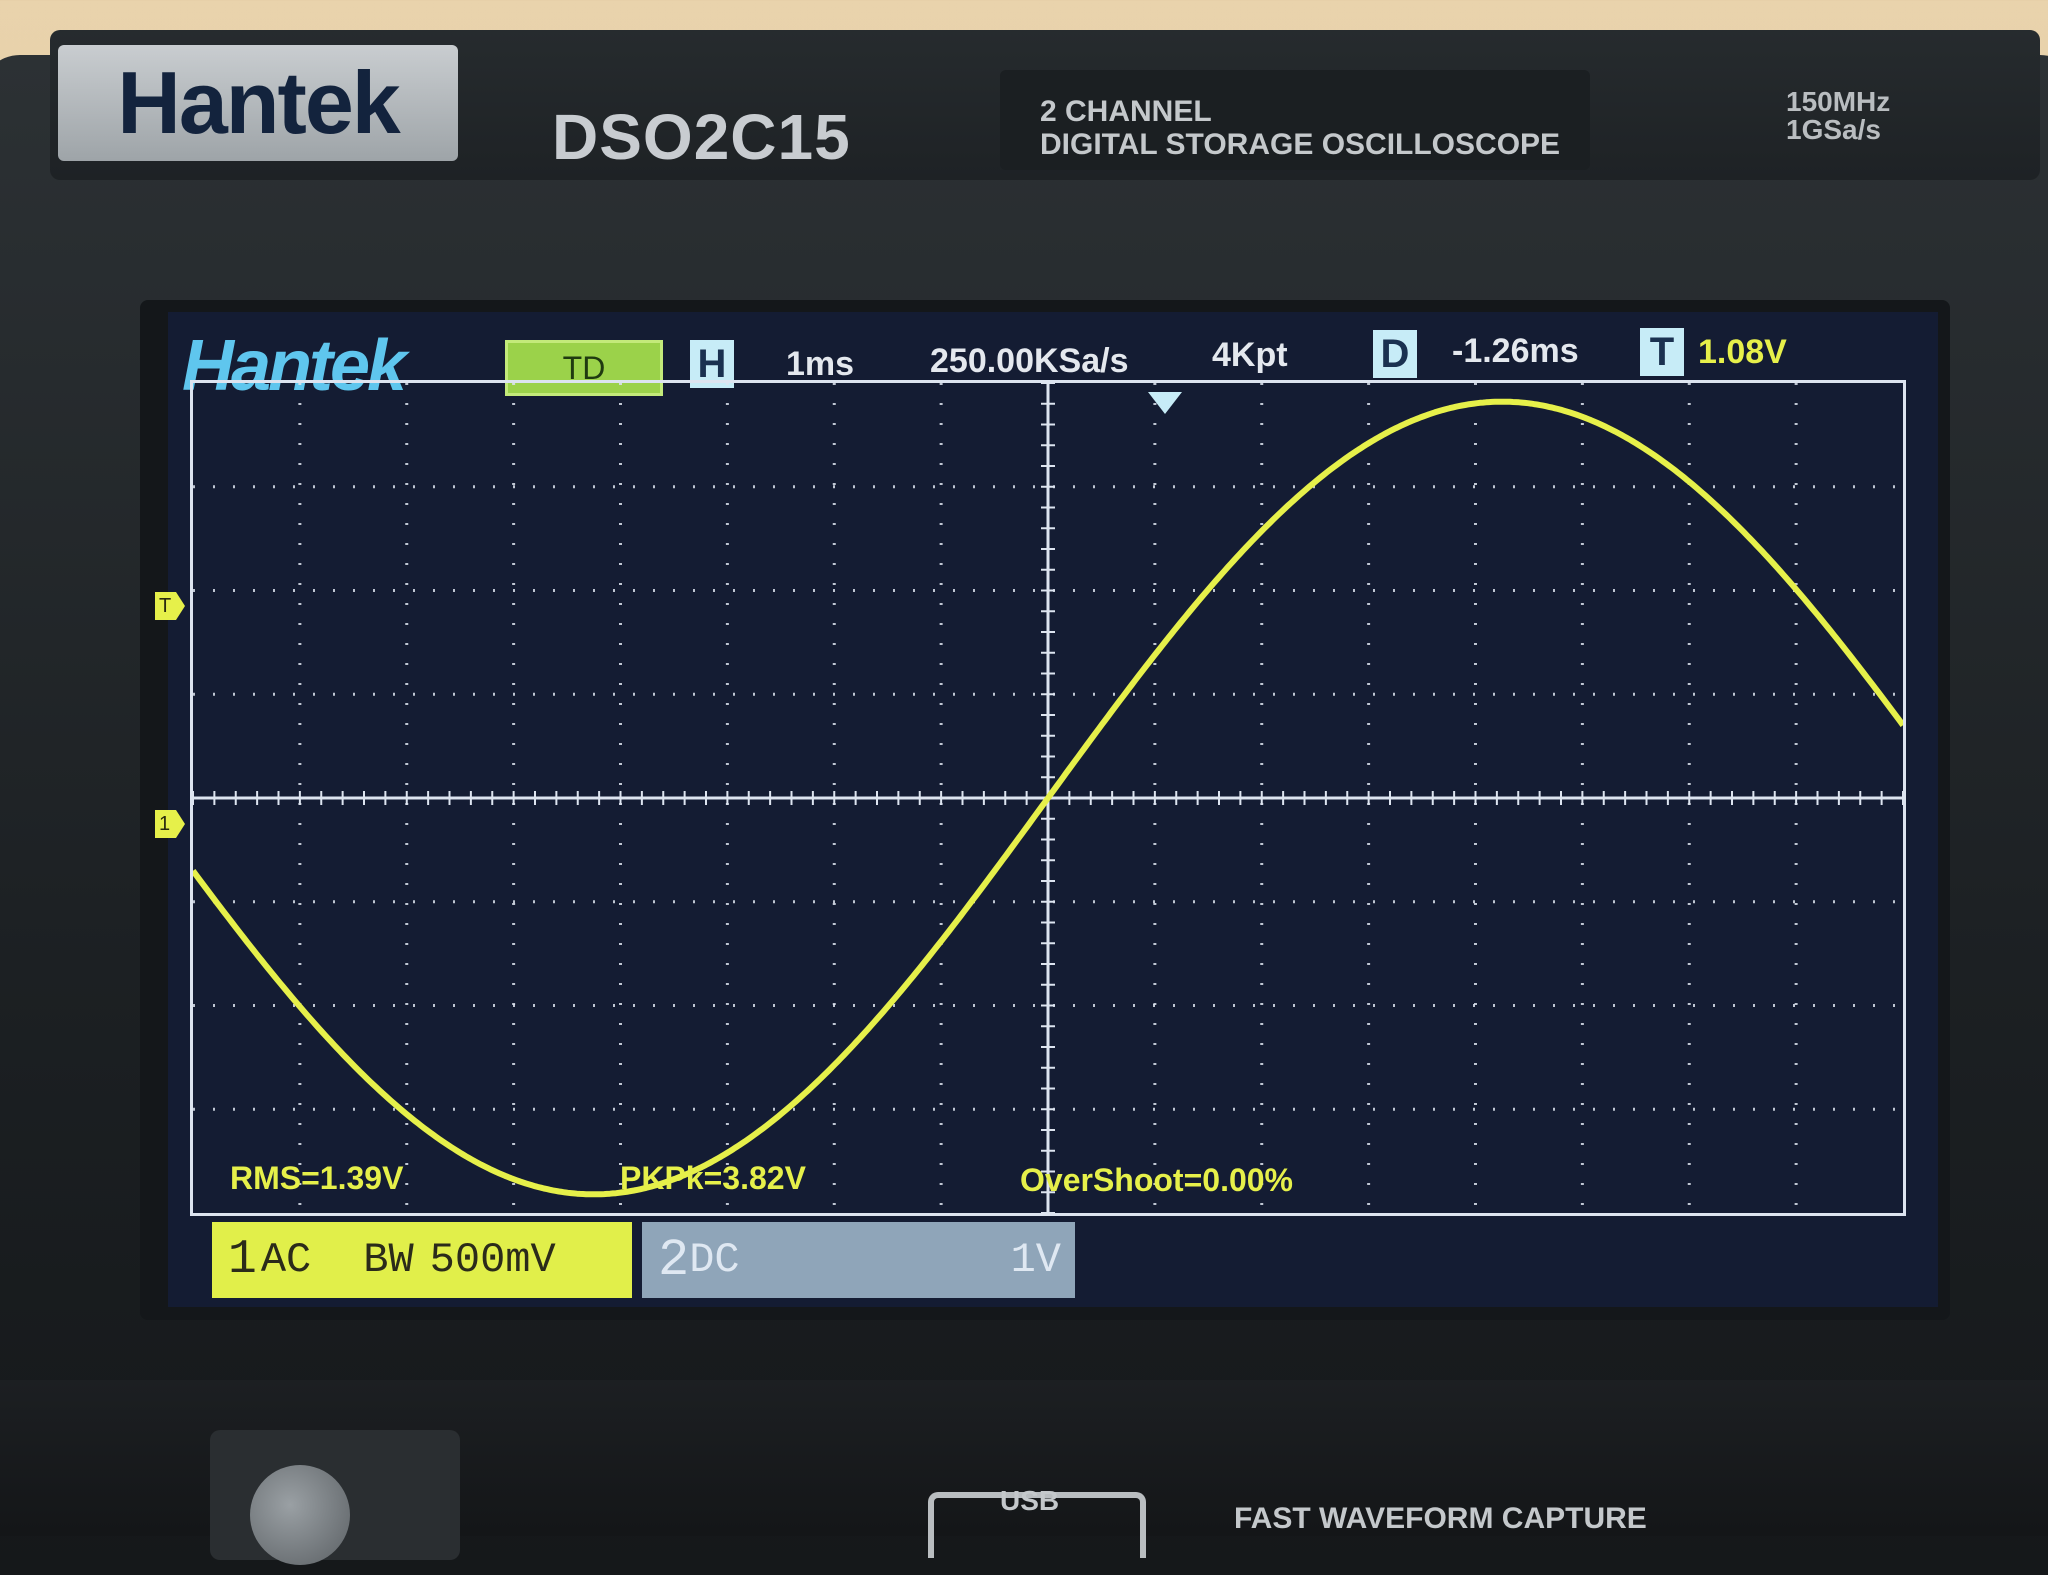 The image size is (2048, 1575). Describe the element at coordinates (1300, 144) in the screenshot. I see `description-line-2: DIGITAL STORAGE OSCILLOSCOPE` at that location.